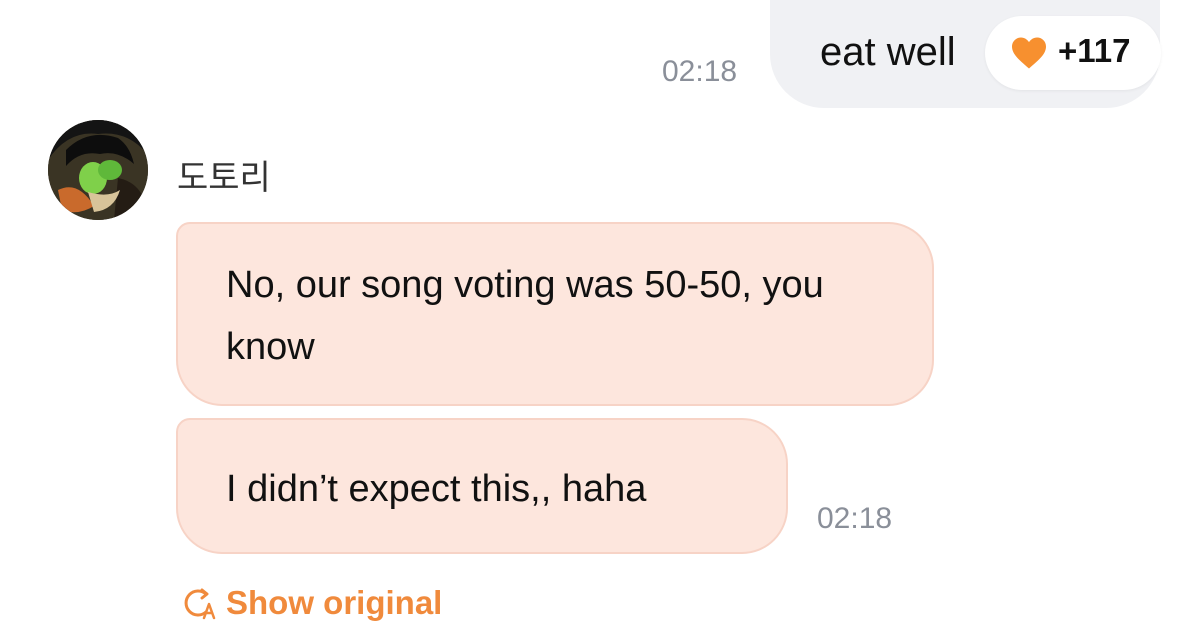  Describe the element at coordinates (224, 178) in the screenshot. I see `sender-name: 도토리` at that location.